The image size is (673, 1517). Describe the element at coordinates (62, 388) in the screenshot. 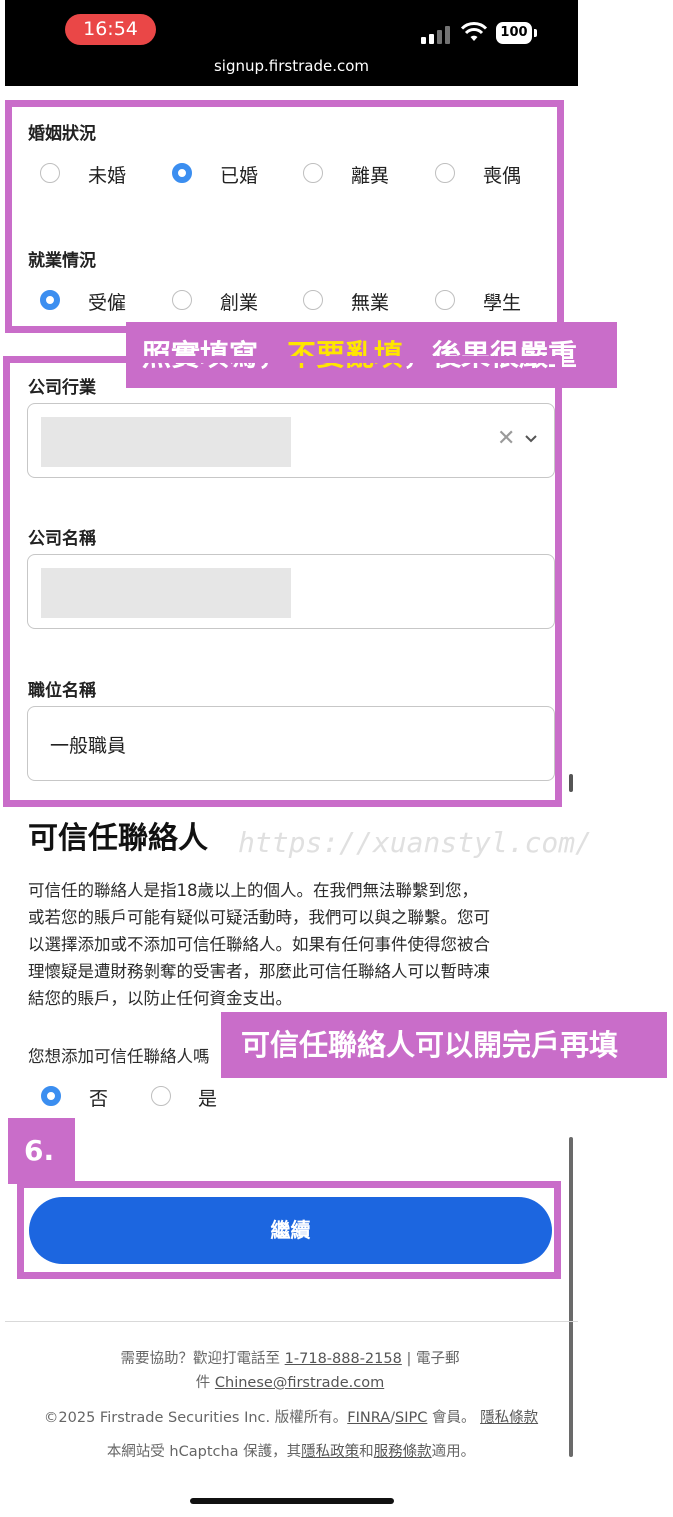

I see `industry-label: 公司行業` at that location.